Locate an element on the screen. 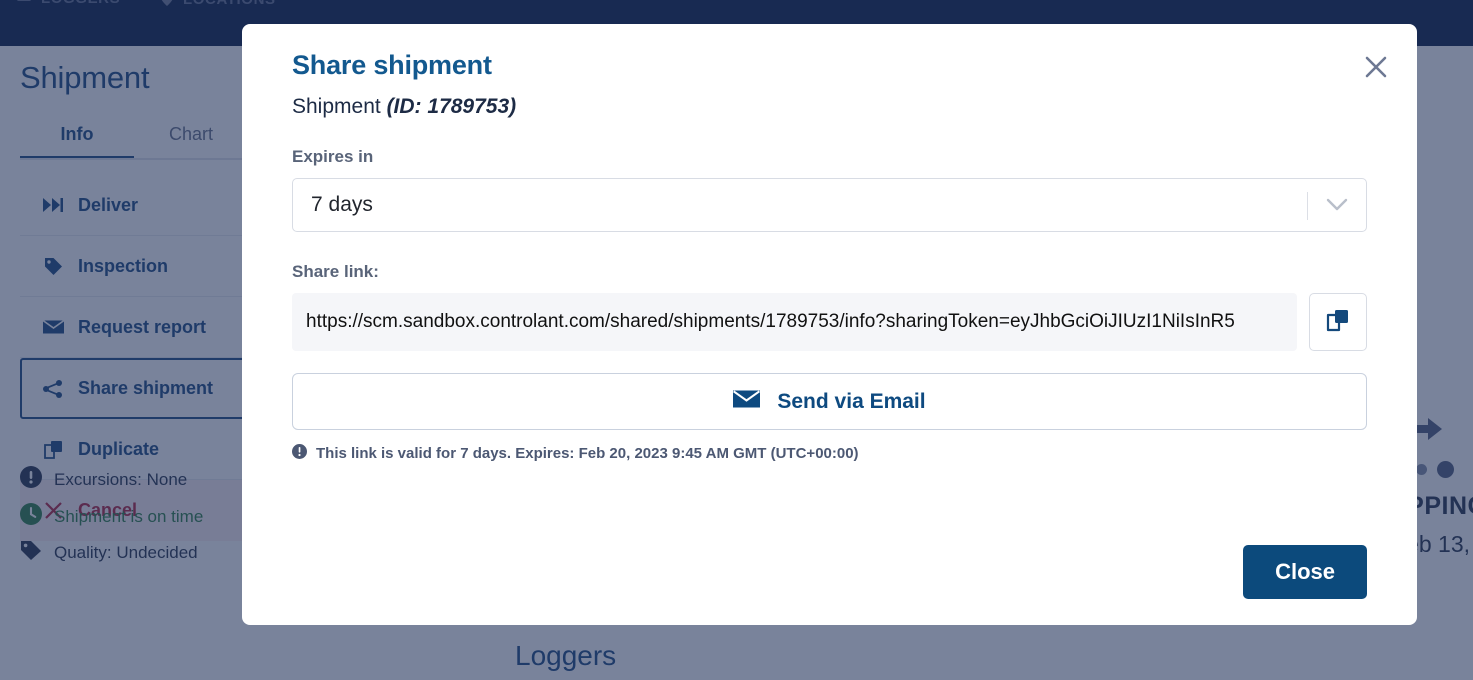  close-button: Close is located at coordinates (1305, 572).